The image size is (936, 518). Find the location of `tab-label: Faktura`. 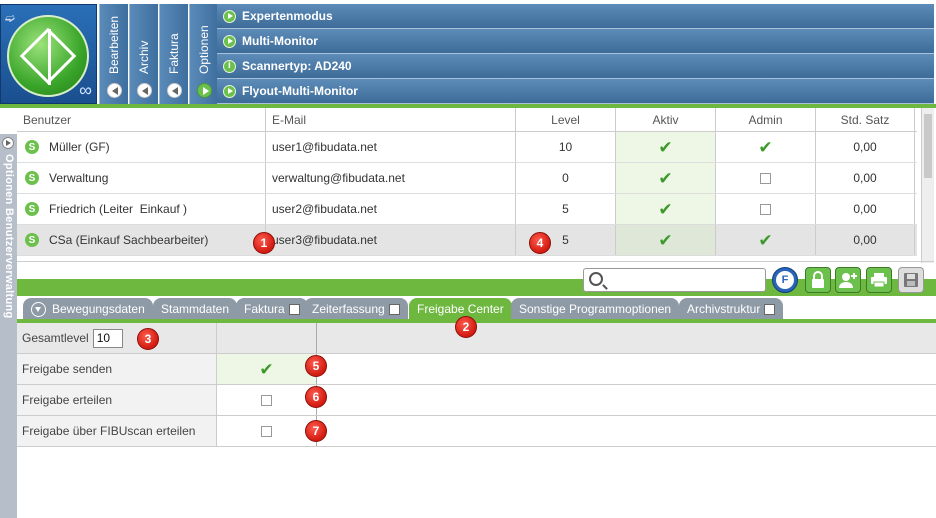

tab-label: Faktura is located at coordinates (264, 309).